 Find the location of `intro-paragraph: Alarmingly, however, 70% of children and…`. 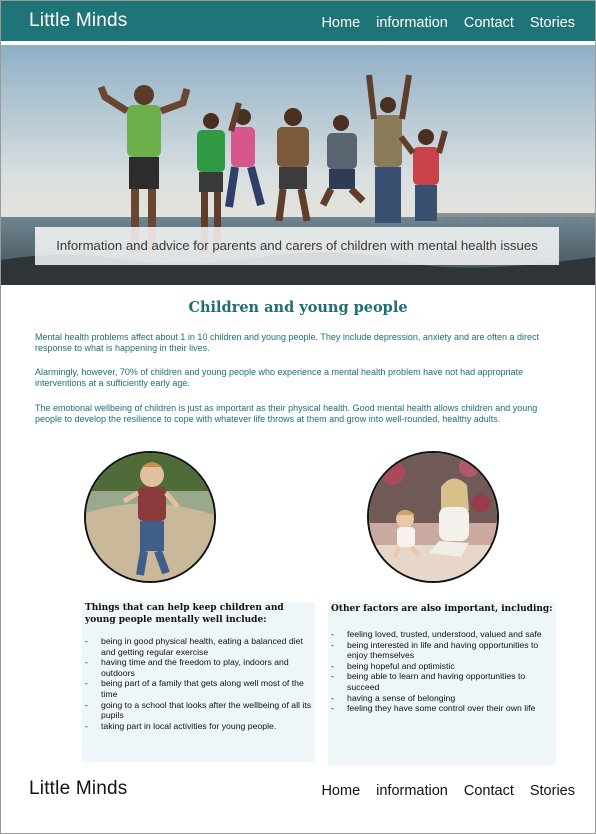

intro-paragraph: Alarmingly, however, 70% of children and… is located at coordinates (279, 377).